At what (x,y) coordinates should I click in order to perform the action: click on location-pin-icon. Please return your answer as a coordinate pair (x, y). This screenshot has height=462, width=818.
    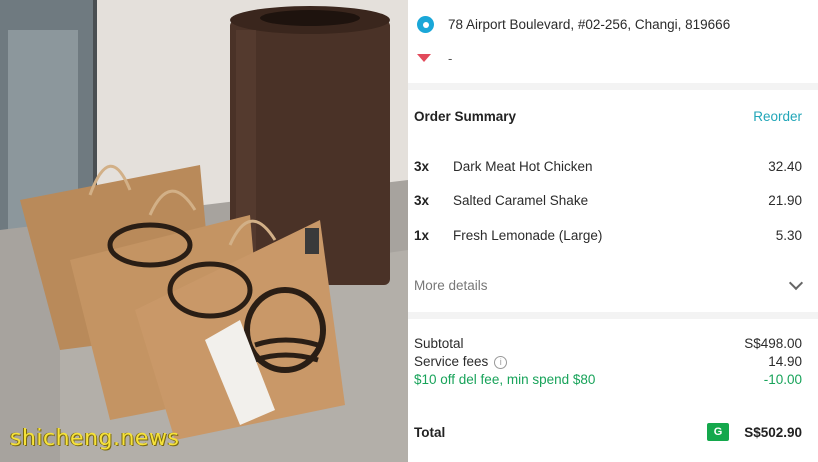
    Looking at the image, I should click on (425, 24).